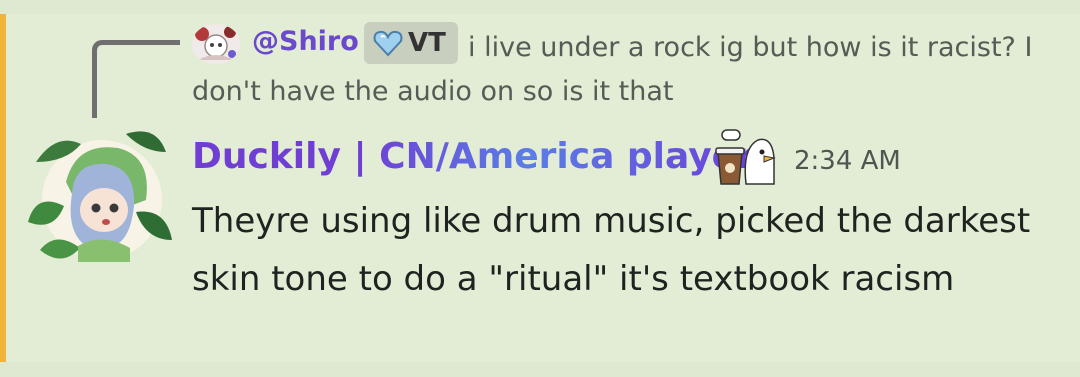 The image size is (1080, 377). I want to click on author-avatar, so click(101, 197).